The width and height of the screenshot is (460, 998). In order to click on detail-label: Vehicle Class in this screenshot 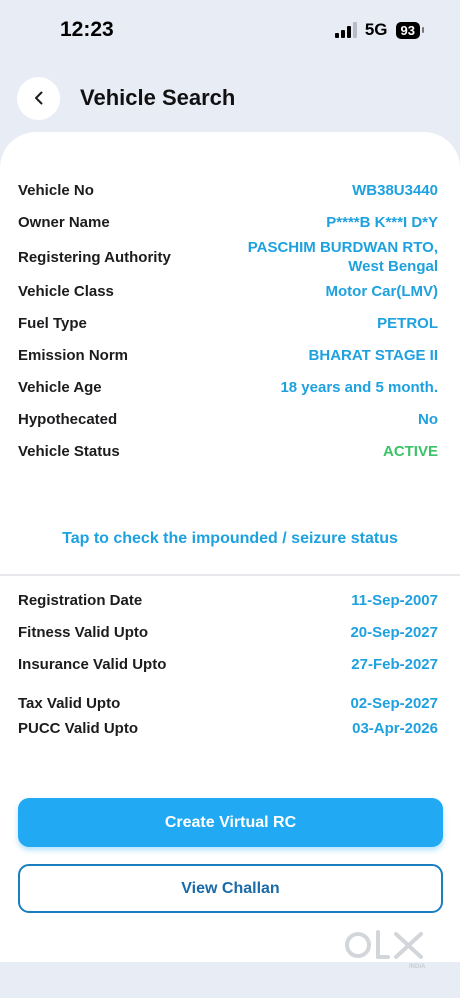, I will do `click(66, 291)`.